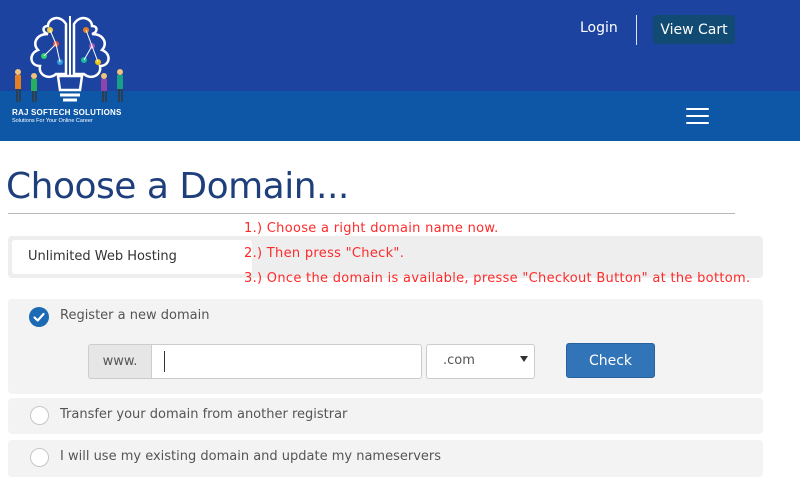 The height and width of the screenshot is (495, 800). Describe the element at coordinates (39, 415) in the screenshot. I see `transfer-domain-radio` at that location.